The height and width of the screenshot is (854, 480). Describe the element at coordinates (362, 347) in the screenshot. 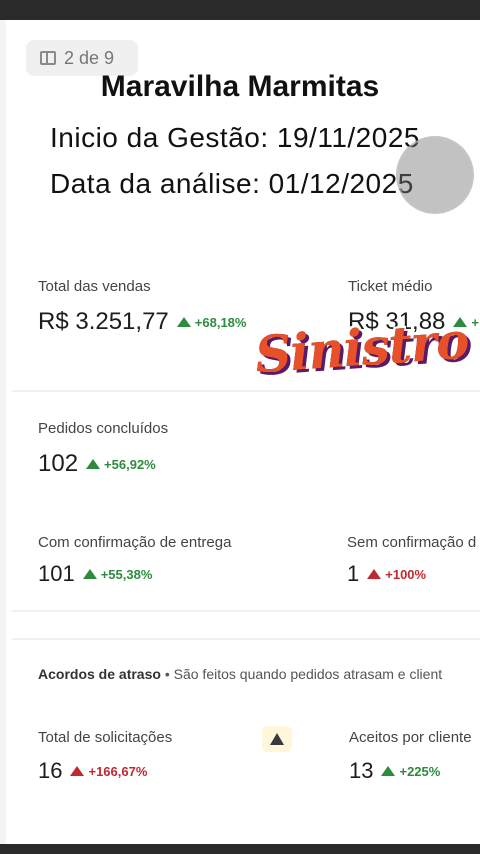

I see `watermark-logo: Sinistro` at that location.